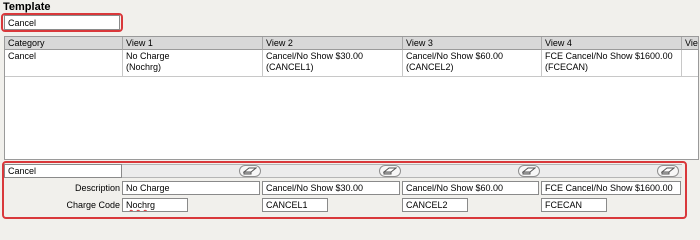 This screenshot has width=700, height=240. Describe the element at coordinates (193, 43) in the screenshot. I see `col-header-view1: View 1` at that location.